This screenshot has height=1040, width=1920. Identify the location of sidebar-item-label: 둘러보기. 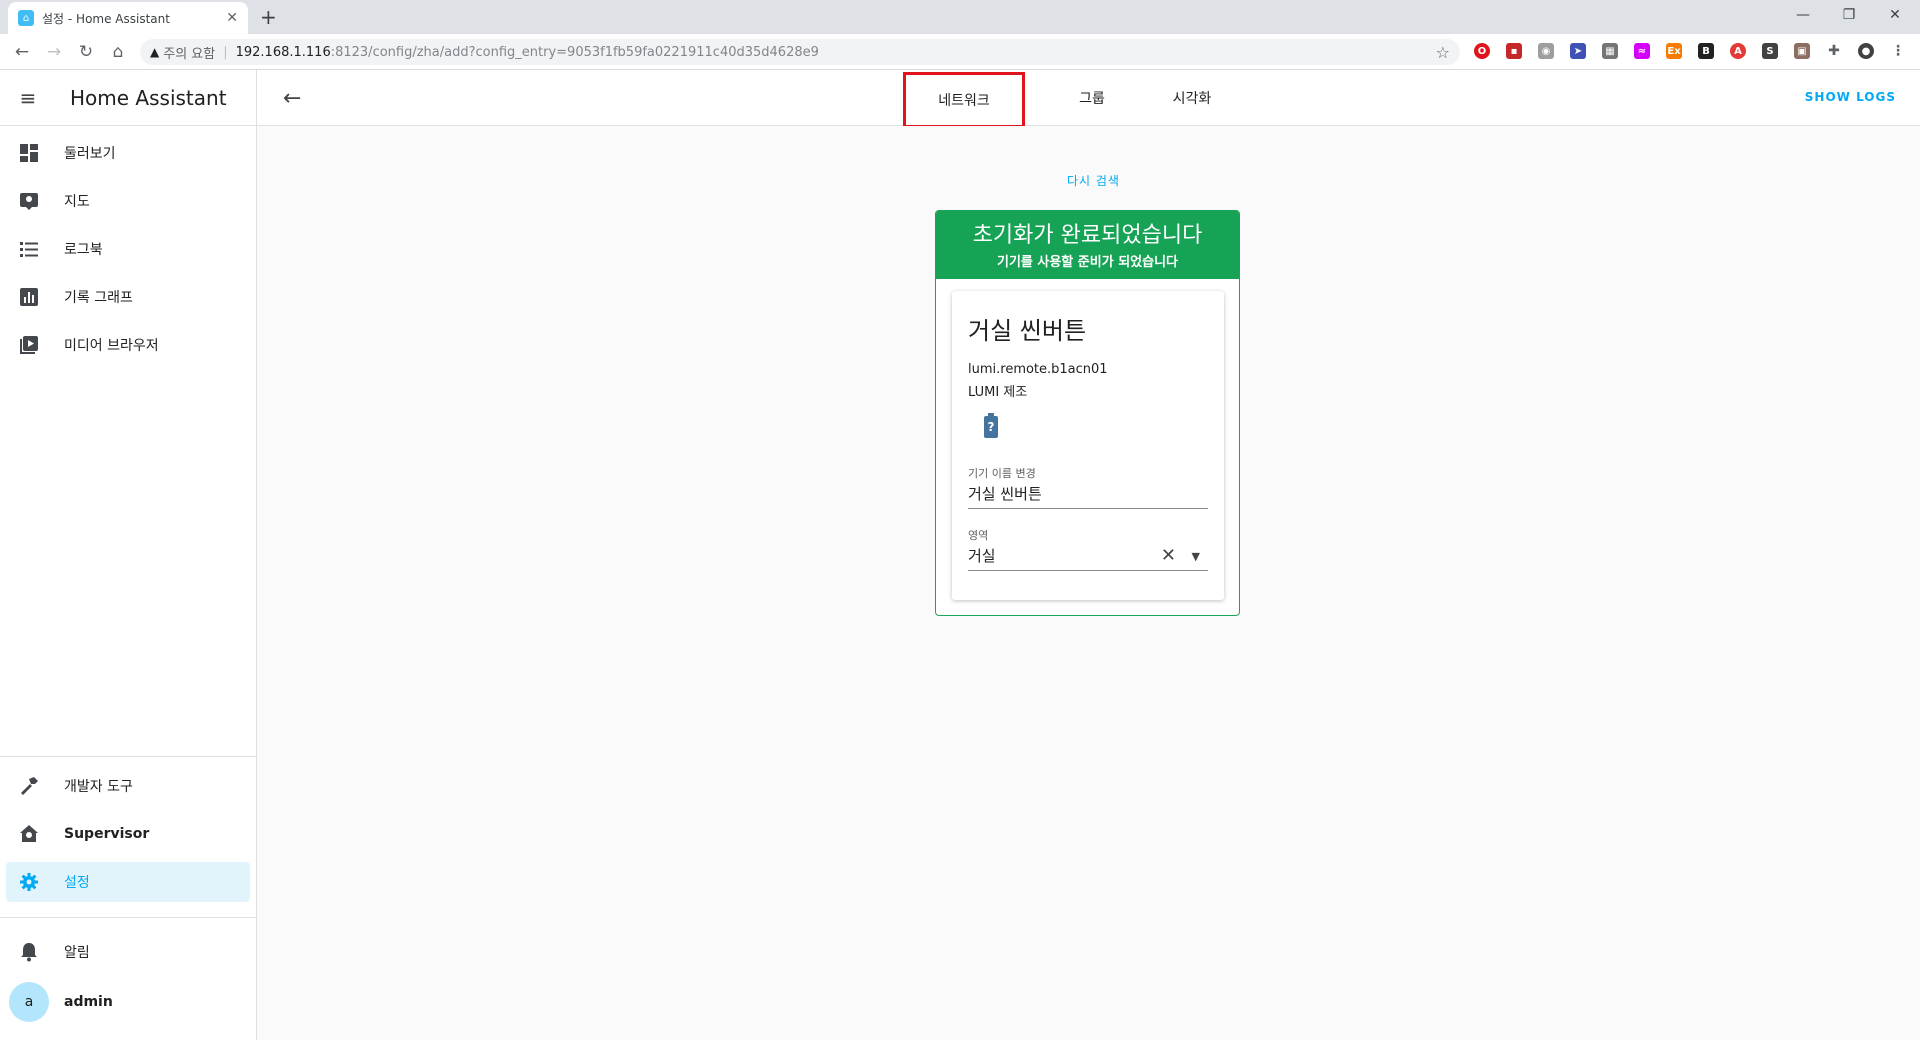
(90, 154).